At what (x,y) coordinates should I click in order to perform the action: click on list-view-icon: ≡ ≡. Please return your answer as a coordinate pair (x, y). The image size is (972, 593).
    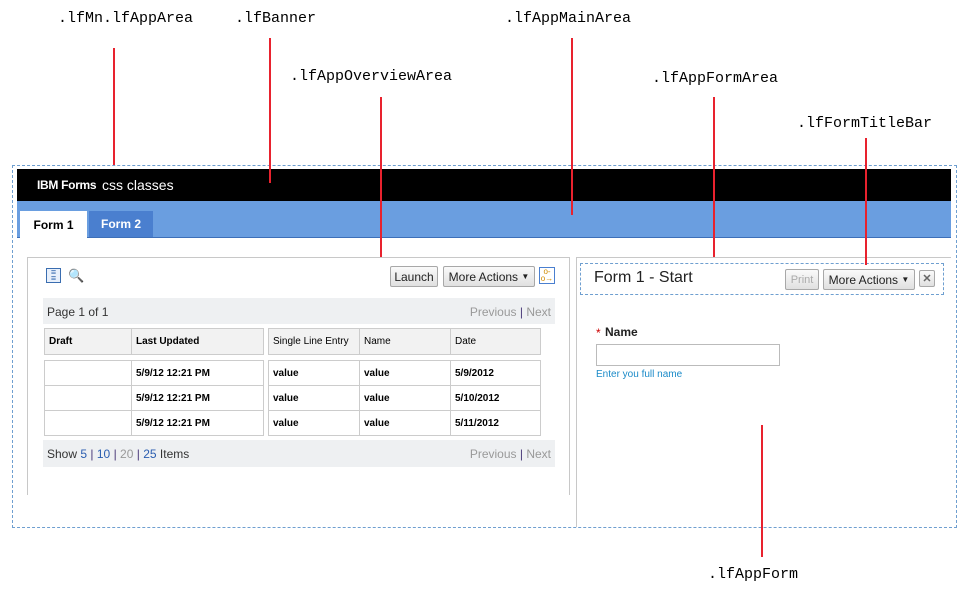
    Looking at the image, I should click on (53, 275).